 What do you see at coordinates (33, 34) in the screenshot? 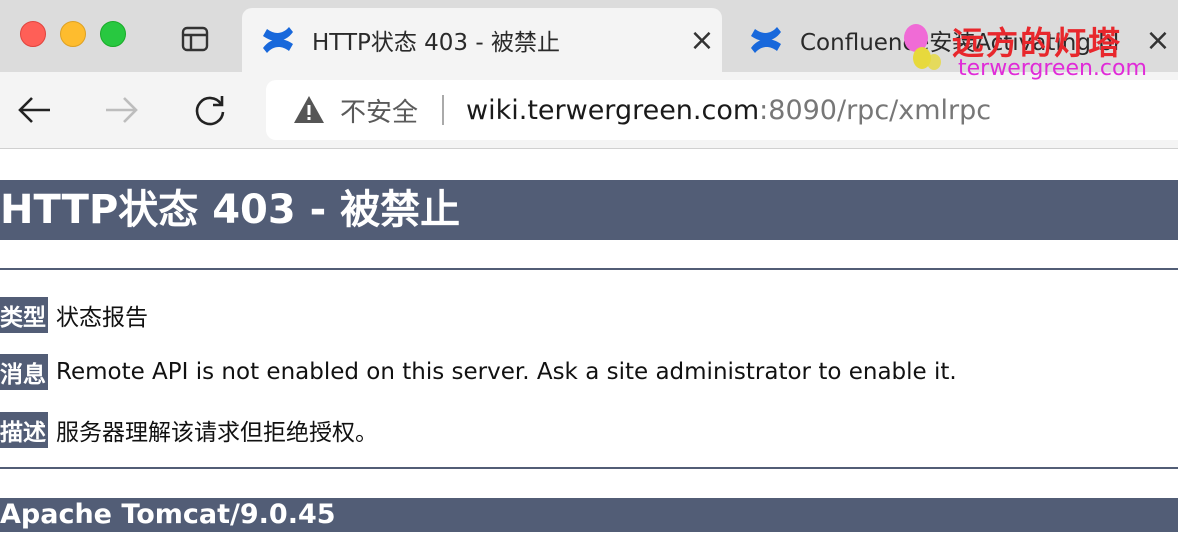
I see `window-close-button` at bounding box center [33, 34].